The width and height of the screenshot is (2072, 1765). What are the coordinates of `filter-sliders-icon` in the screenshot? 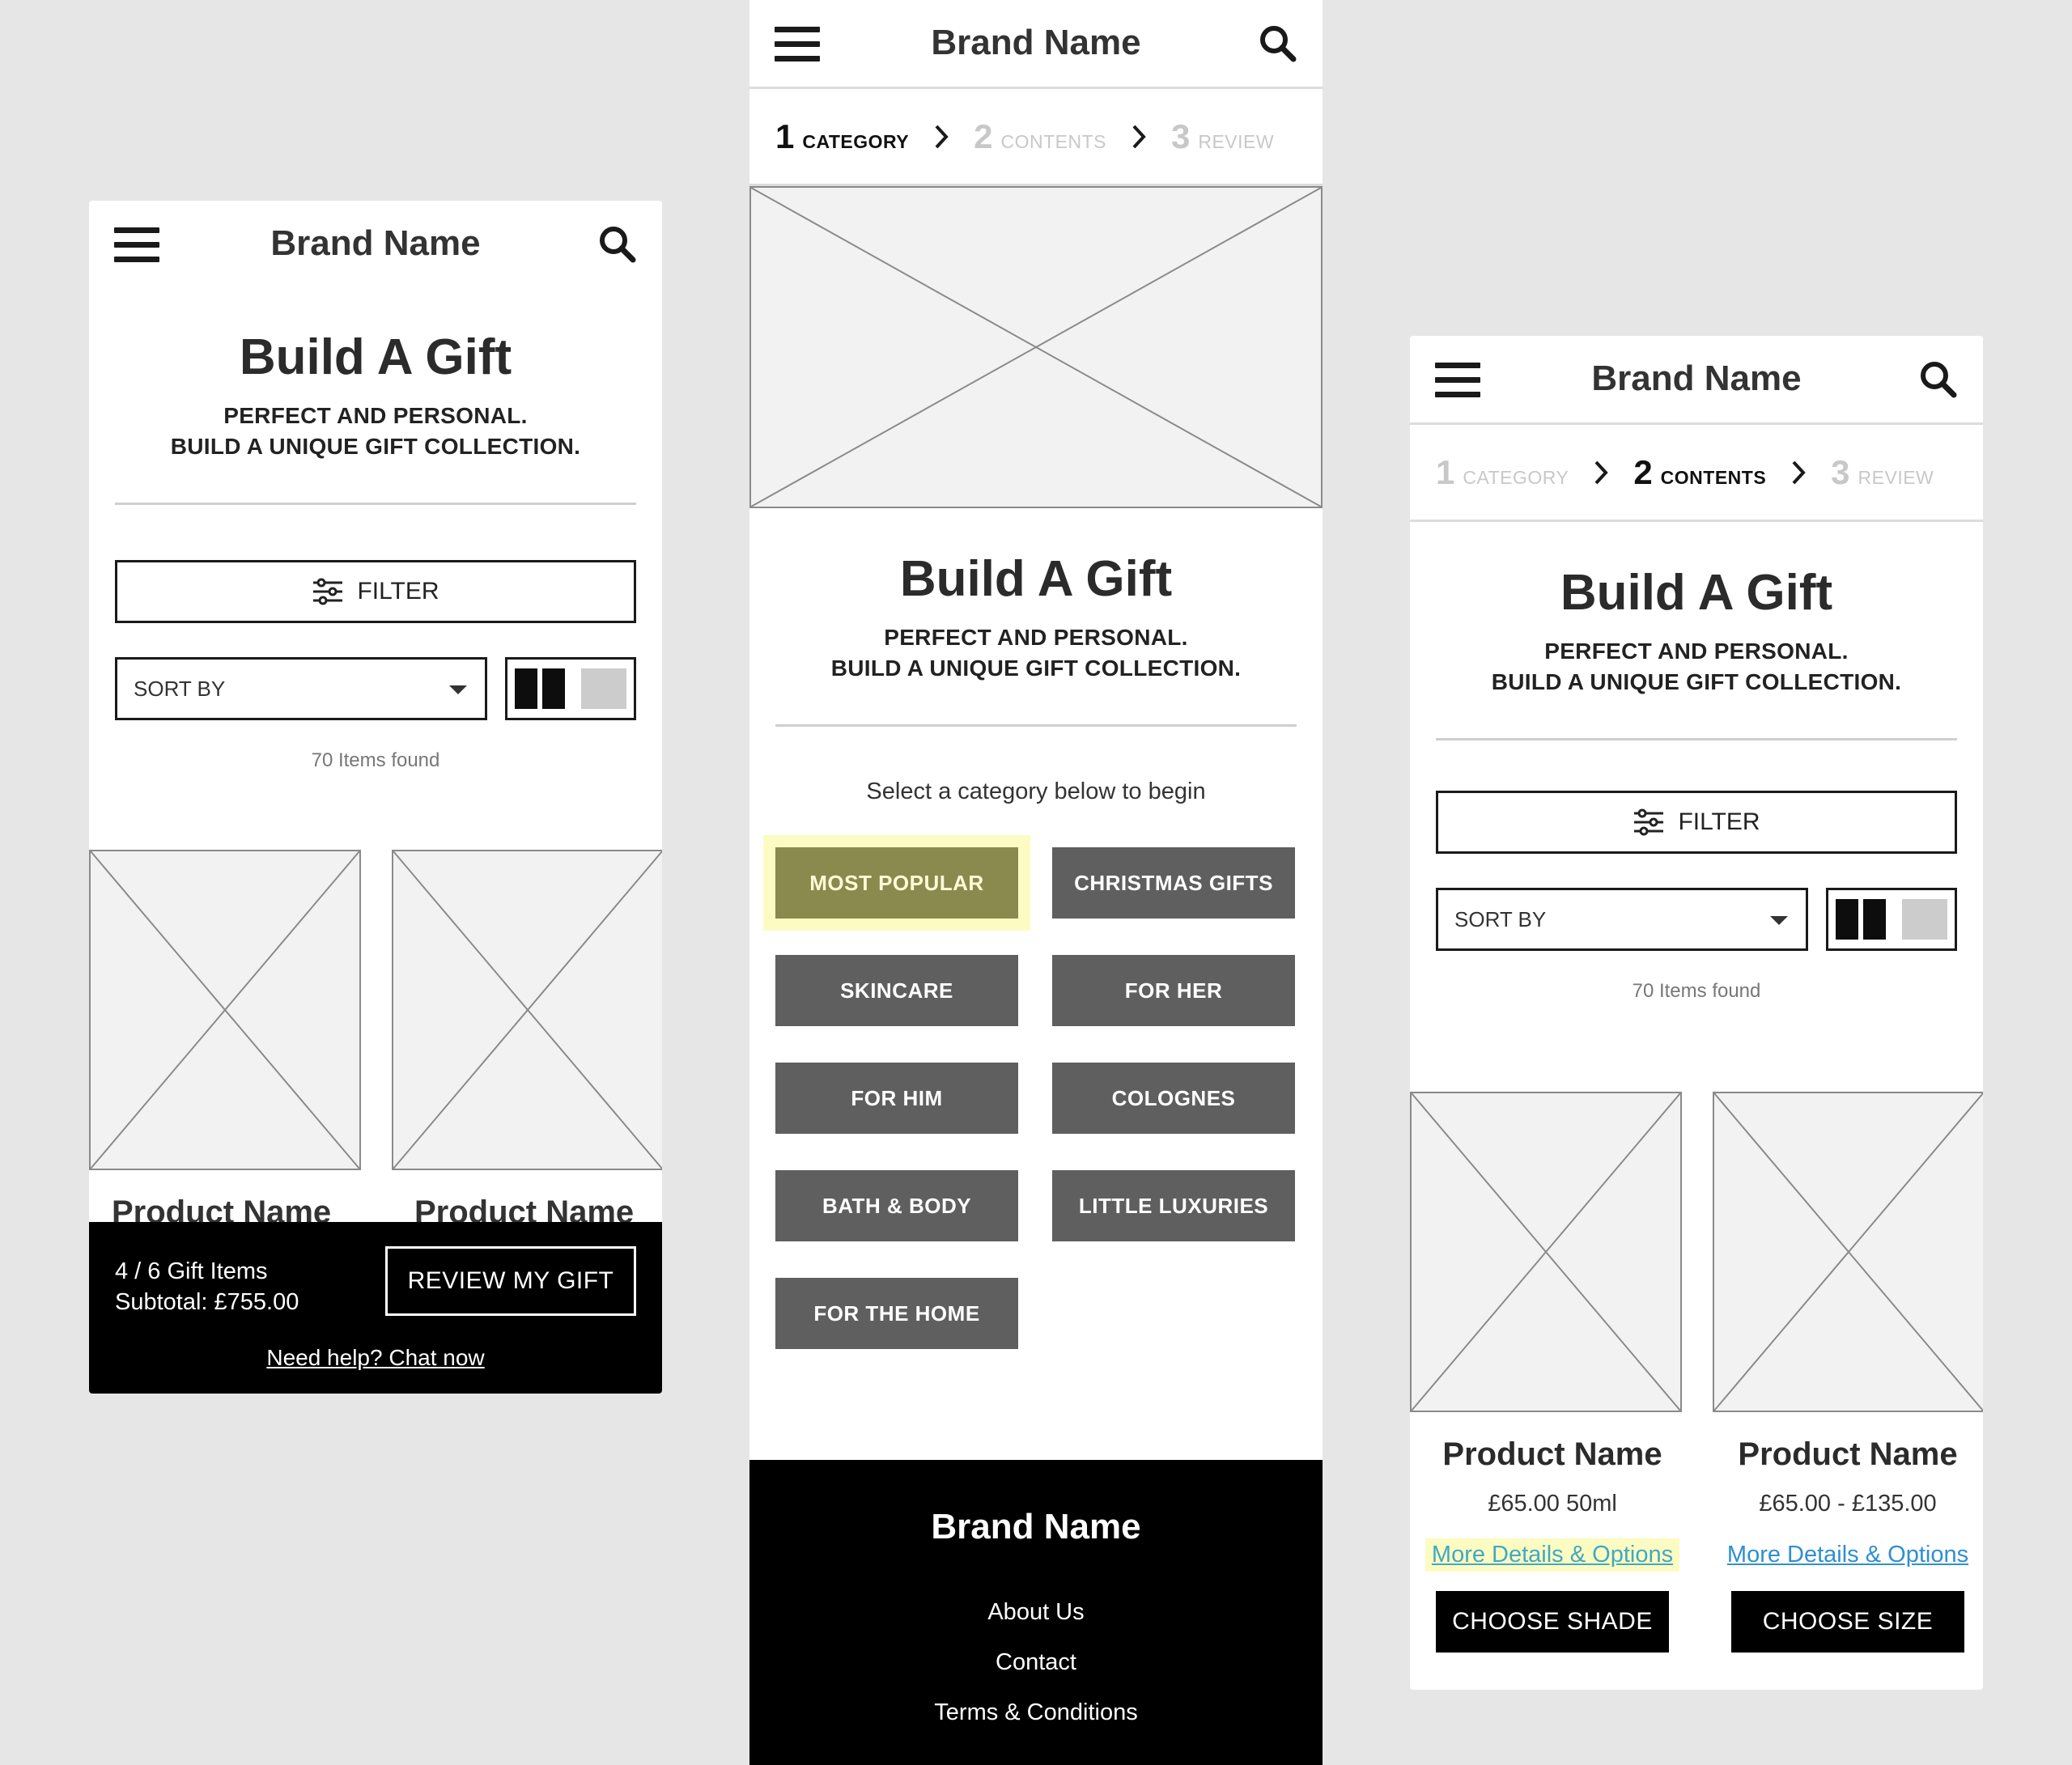 It's located at (1649, 822).